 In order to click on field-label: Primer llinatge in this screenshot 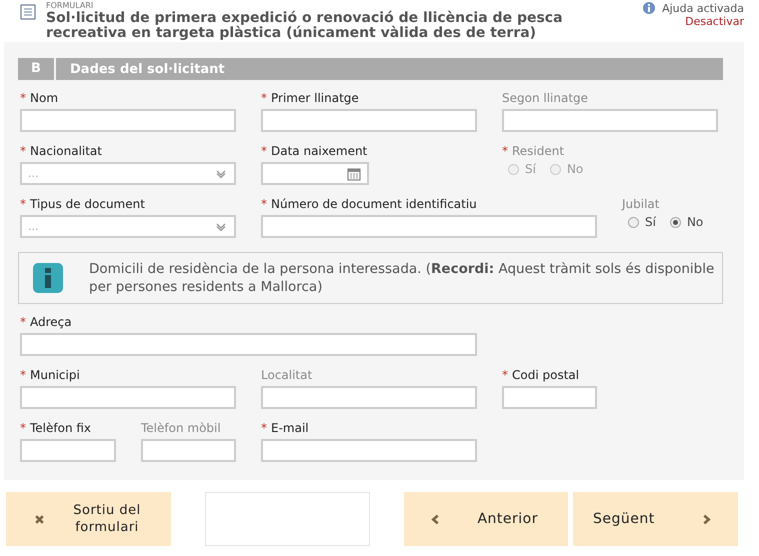, I will do `click(315, 98)`.